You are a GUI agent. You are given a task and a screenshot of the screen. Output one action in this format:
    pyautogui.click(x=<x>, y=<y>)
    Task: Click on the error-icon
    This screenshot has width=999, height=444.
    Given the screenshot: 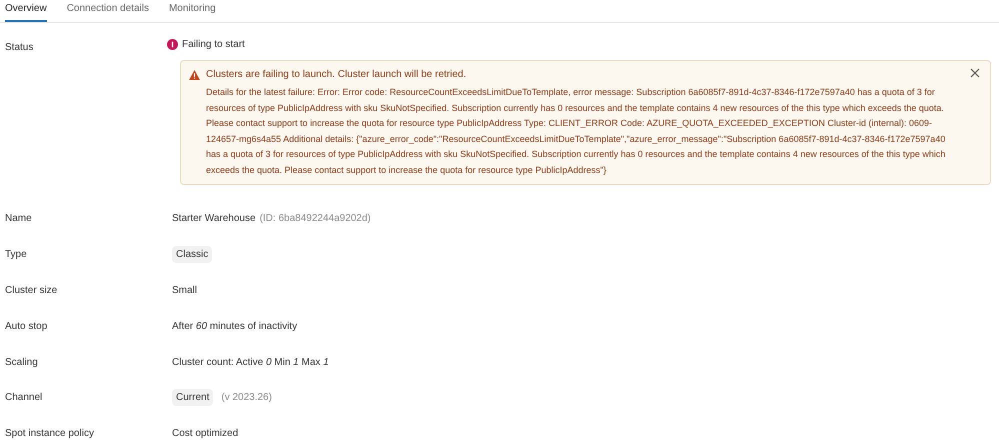 What is the action you would take?
    pyautogui.click(x=172, y=44)
    